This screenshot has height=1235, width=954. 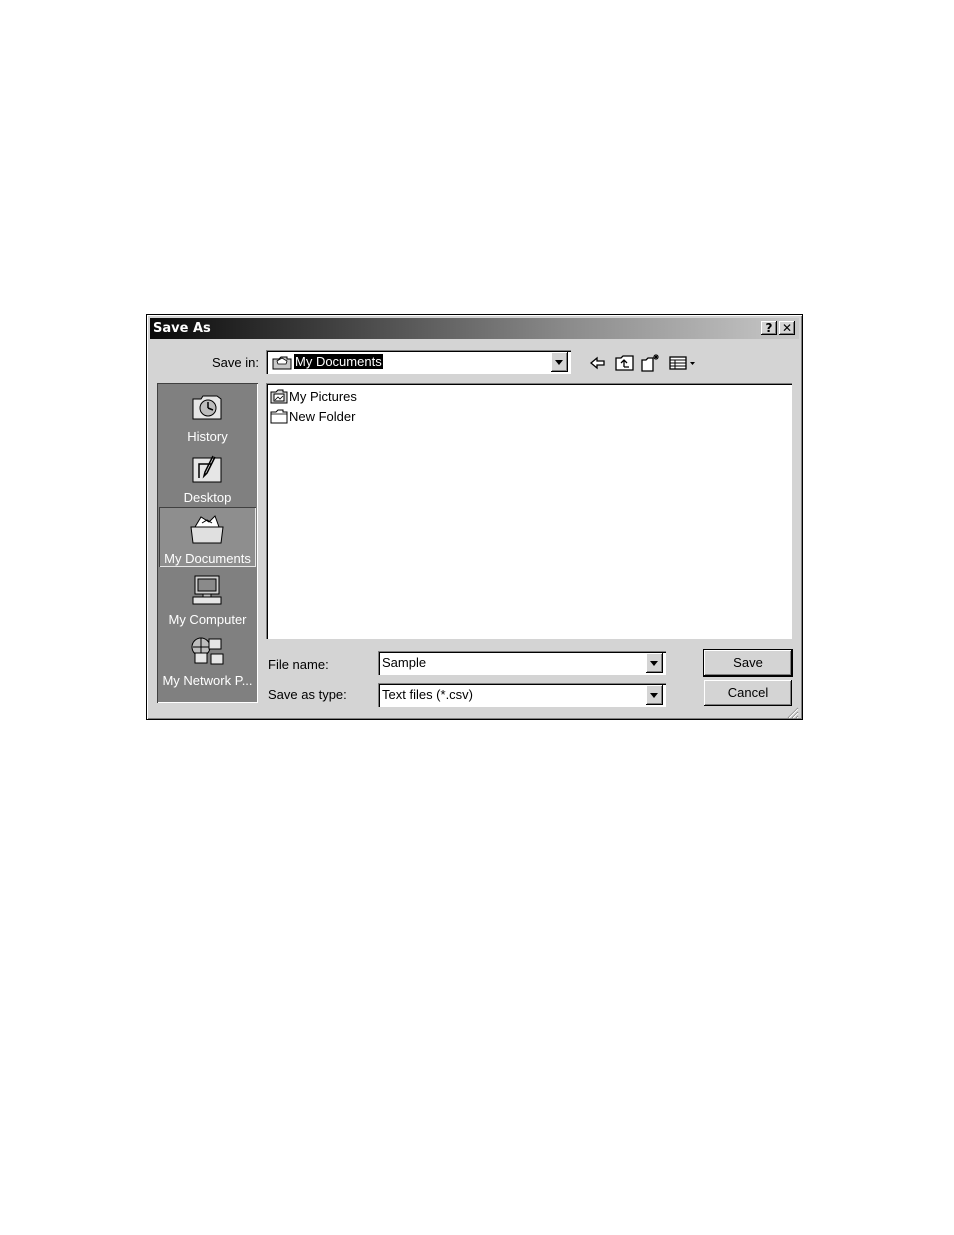 I want to click on my-computer-icon, so click(x=207, y=590).